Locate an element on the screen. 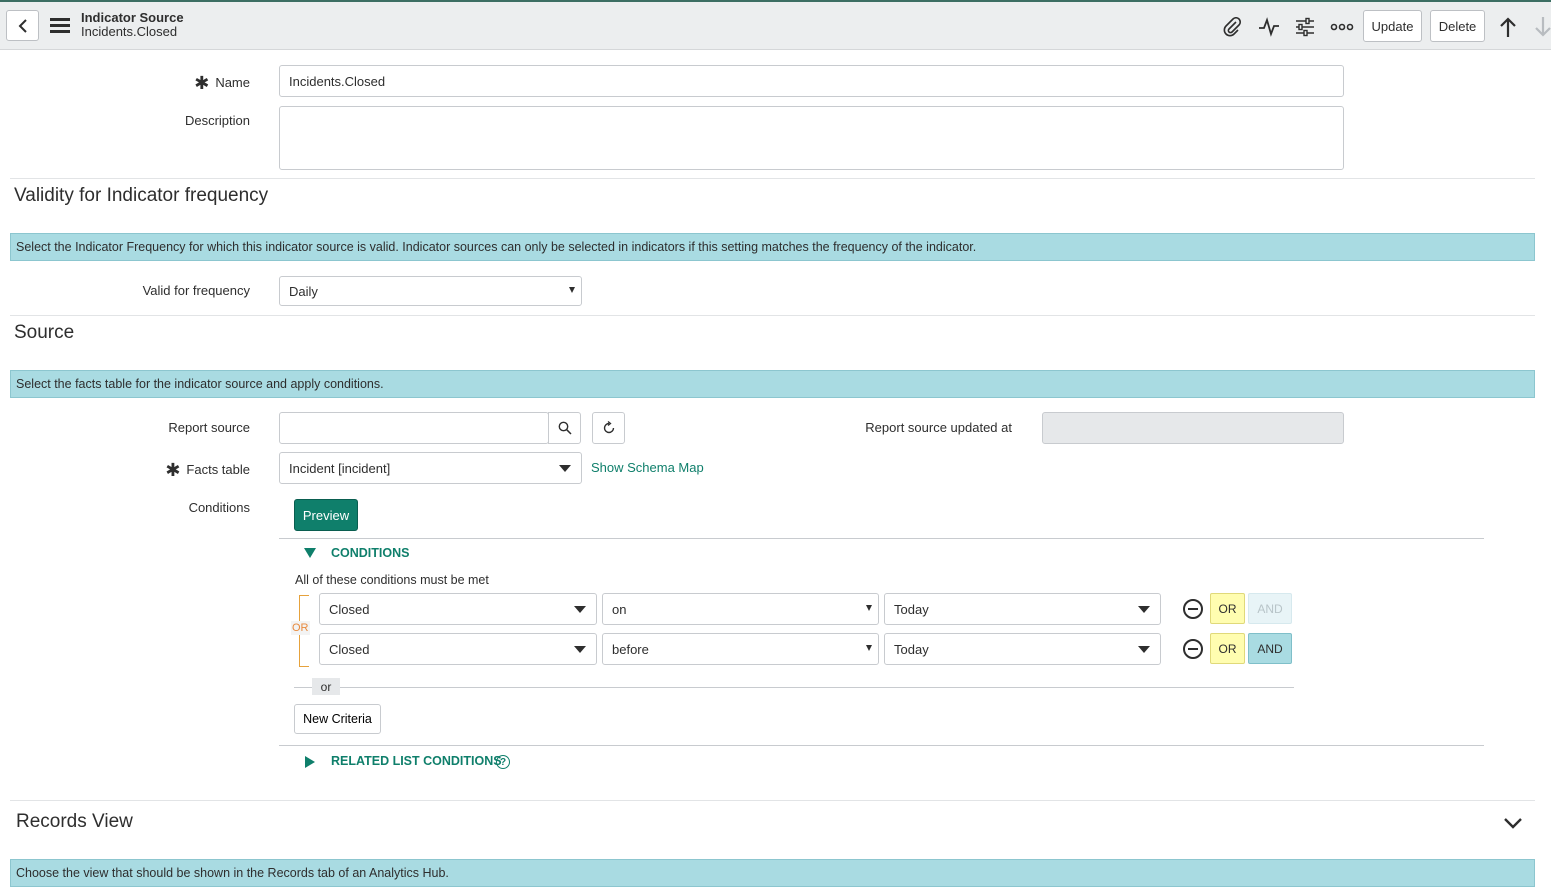 The height and width of the screenshot is (893, 1551). description-textarea is located at coordinates (811, 138).